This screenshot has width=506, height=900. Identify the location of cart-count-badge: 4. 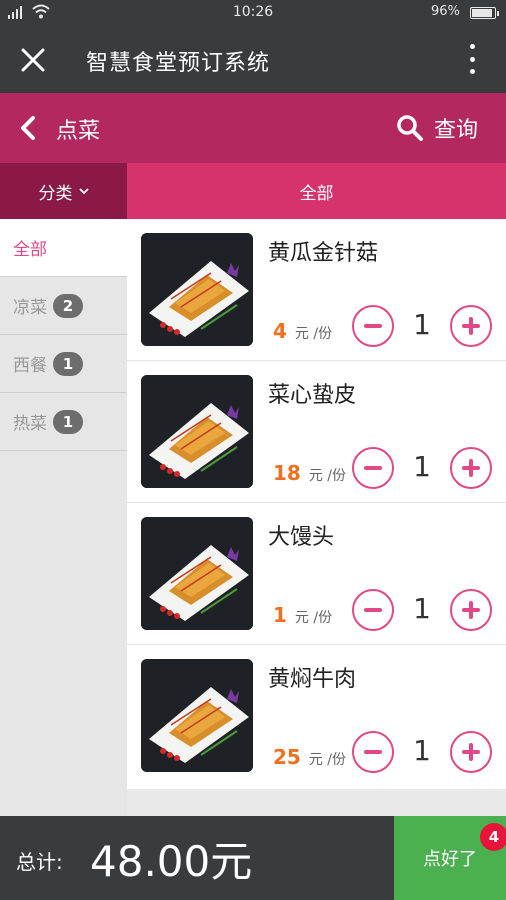
(493, 837).